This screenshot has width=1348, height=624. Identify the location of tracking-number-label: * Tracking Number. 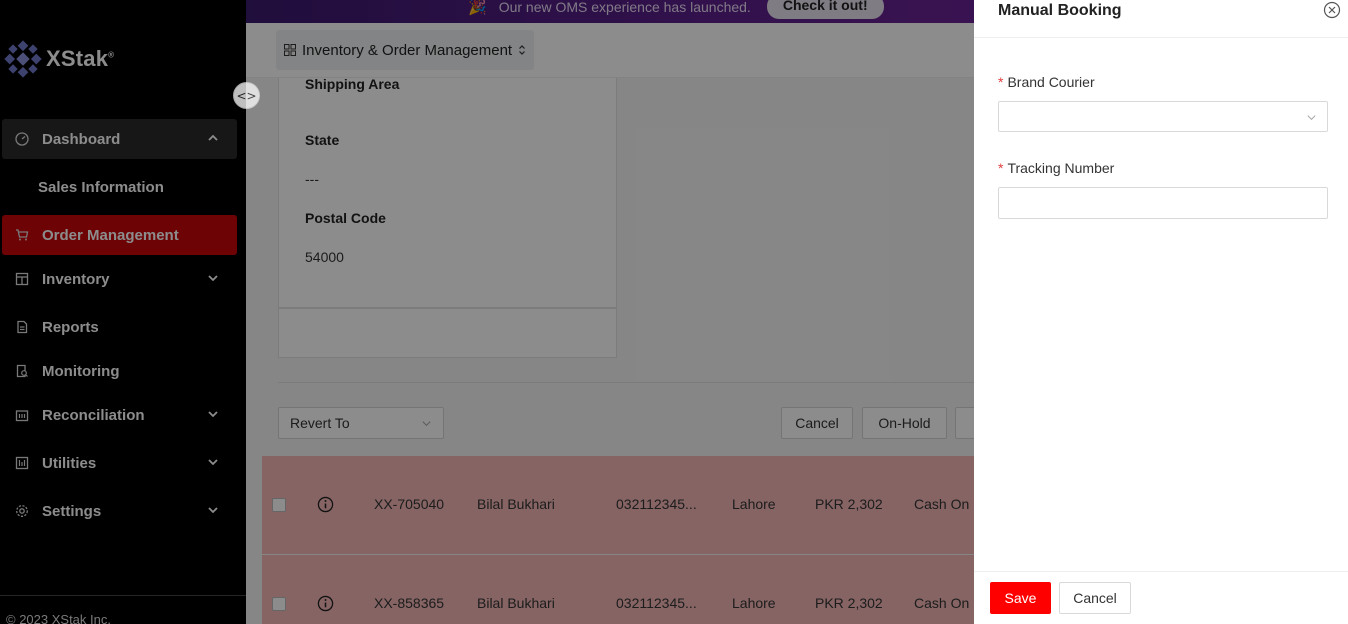
(1056, 168).